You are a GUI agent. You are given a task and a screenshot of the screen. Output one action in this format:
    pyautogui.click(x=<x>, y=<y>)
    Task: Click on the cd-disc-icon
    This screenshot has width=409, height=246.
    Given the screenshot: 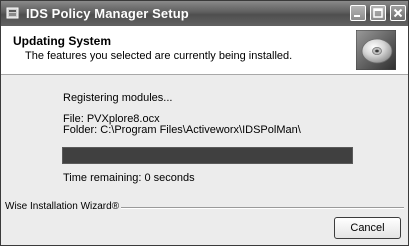 What is the action you would take?
    pyautogui.click(x=376, y=50)
    